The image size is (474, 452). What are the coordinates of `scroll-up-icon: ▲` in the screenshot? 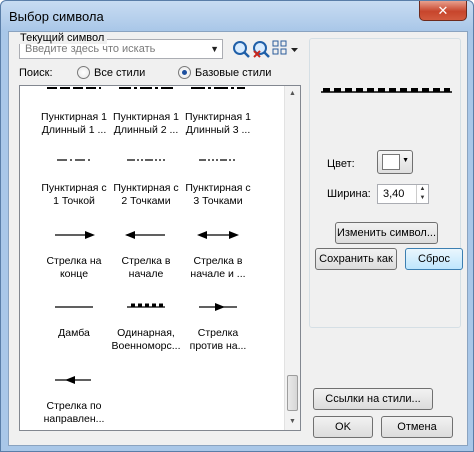 It's located at (292, 94).